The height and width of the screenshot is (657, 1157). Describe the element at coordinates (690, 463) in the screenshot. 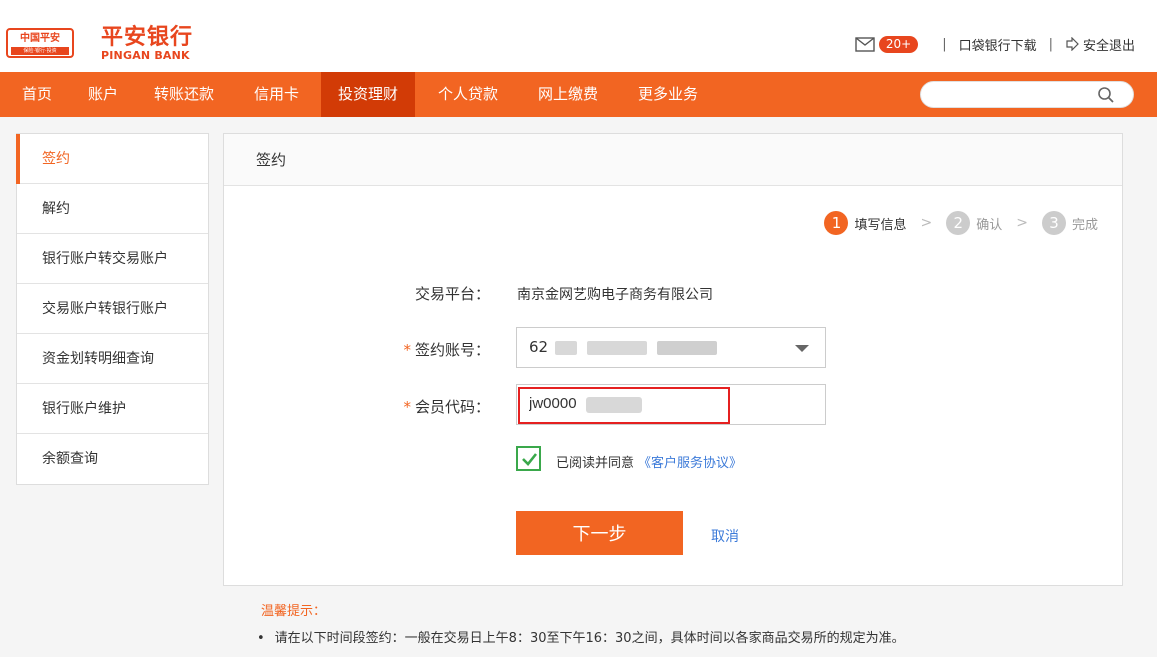

I see `service-agreement-link: 《客户服务协议》` at that location.